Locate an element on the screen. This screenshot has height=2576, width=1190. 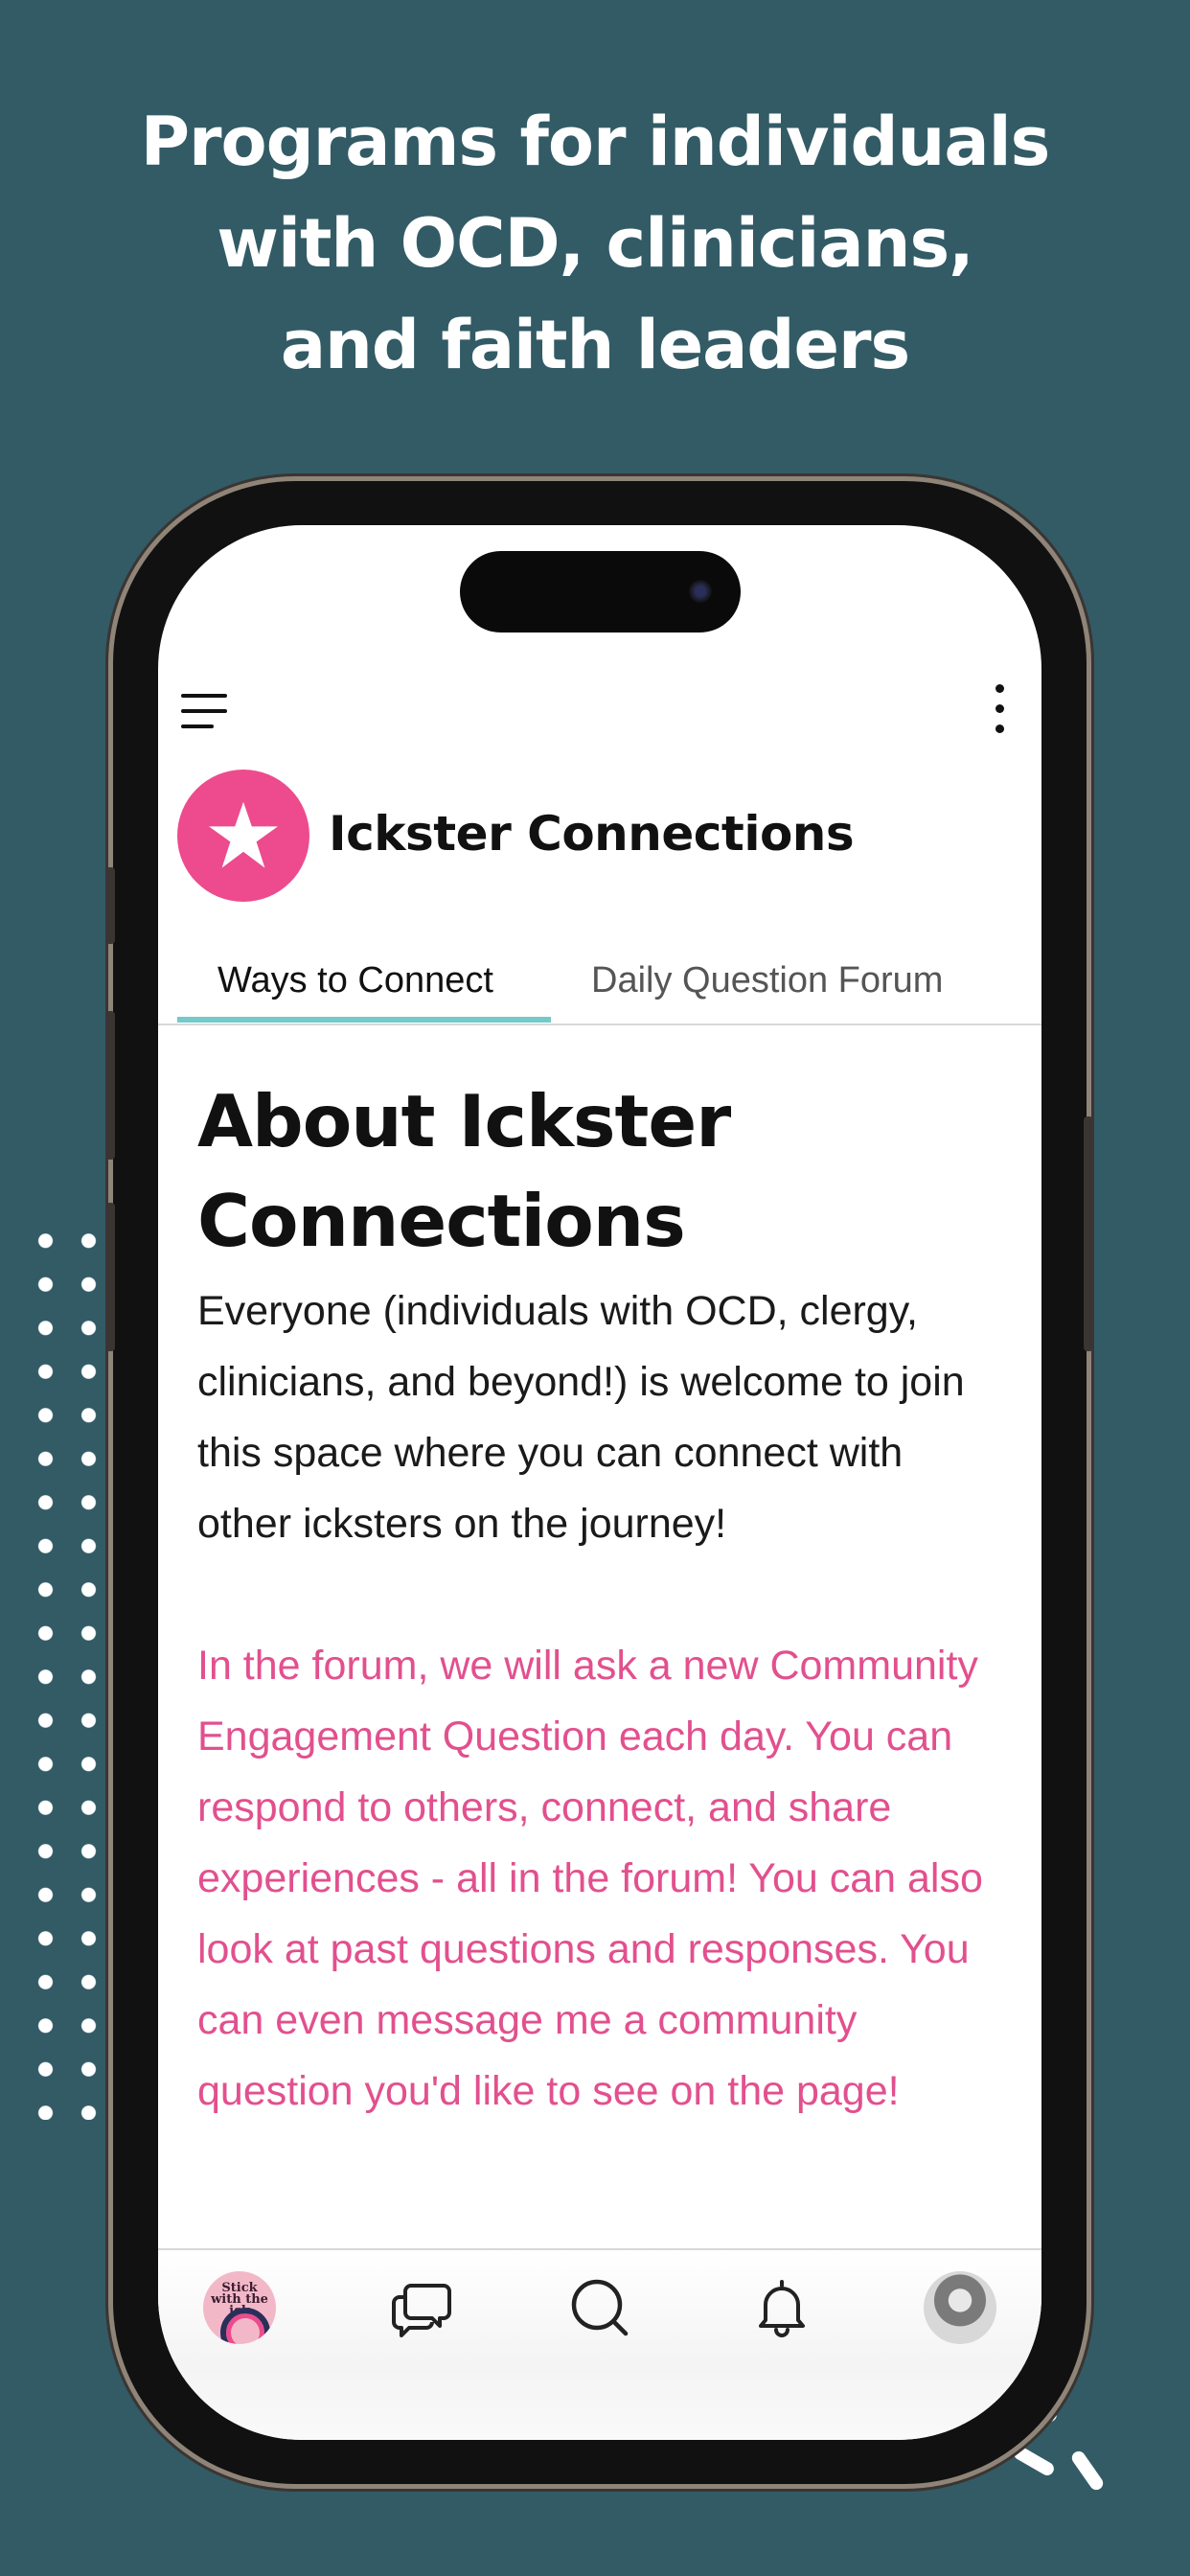
about-title-line-2: Connections is located at coordinates (442, 1221).